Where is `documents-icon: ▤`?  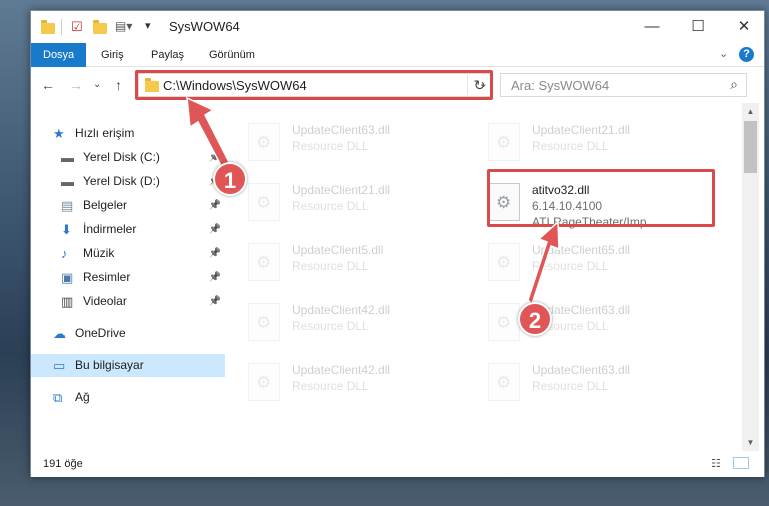
documents-icon: ▤ is located at coordinates (67, 205).